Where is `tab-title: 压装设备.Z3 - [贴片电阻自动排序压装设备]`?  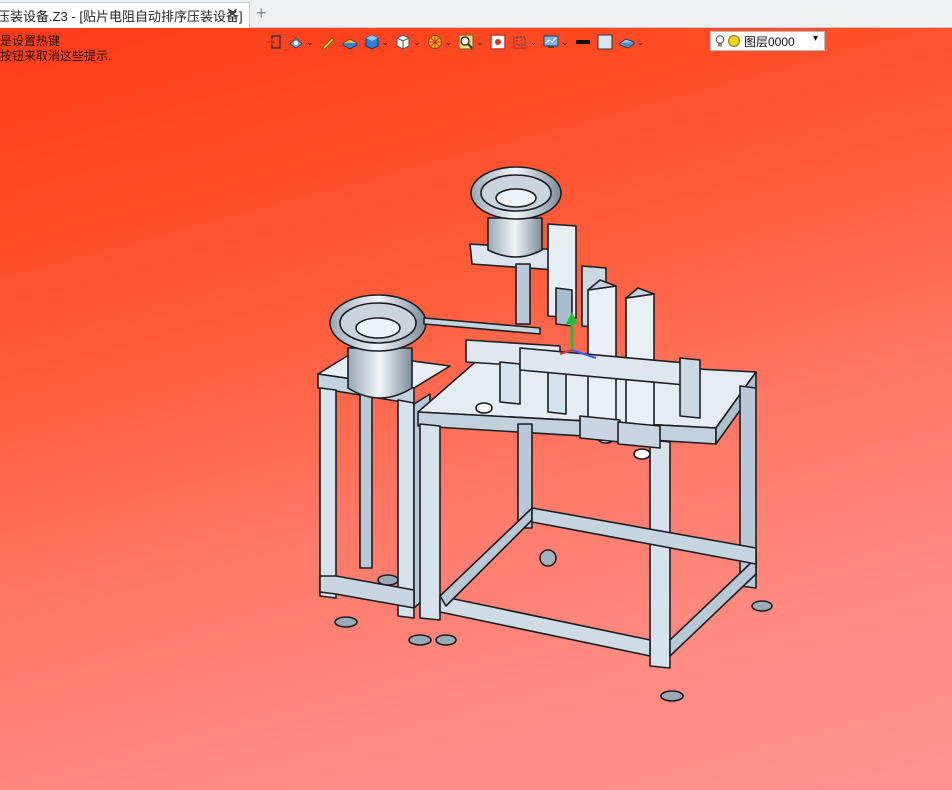 tab-title: 压装设备.Z3 - [贴片电阻自动排序压装设备] is located at coordinates (121, 16).